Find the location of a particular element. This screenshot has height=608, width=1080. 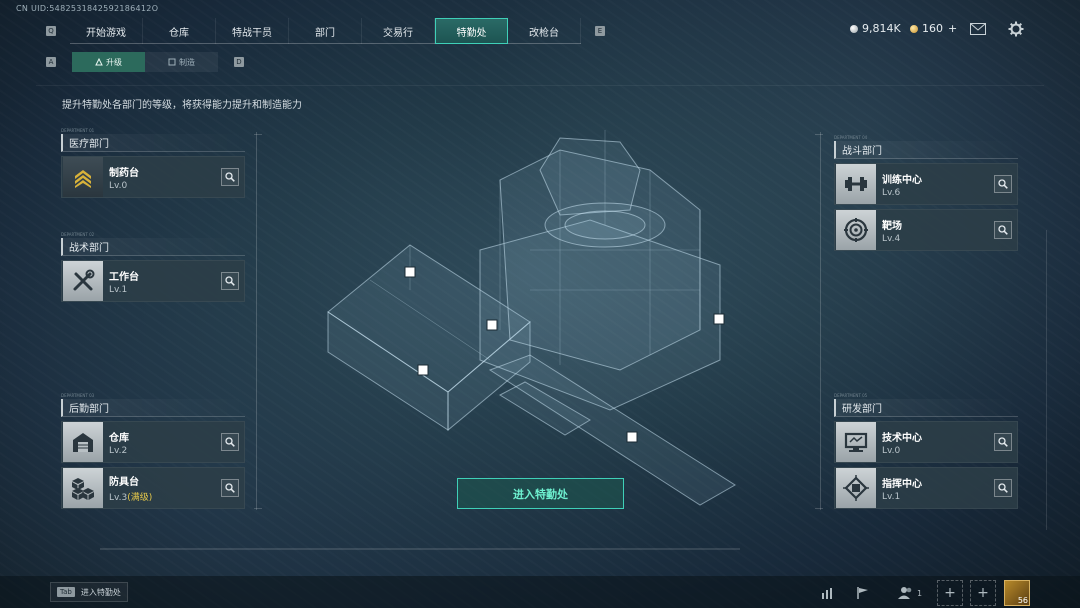

premium-coin-icon is located at coordinates (914, 28).